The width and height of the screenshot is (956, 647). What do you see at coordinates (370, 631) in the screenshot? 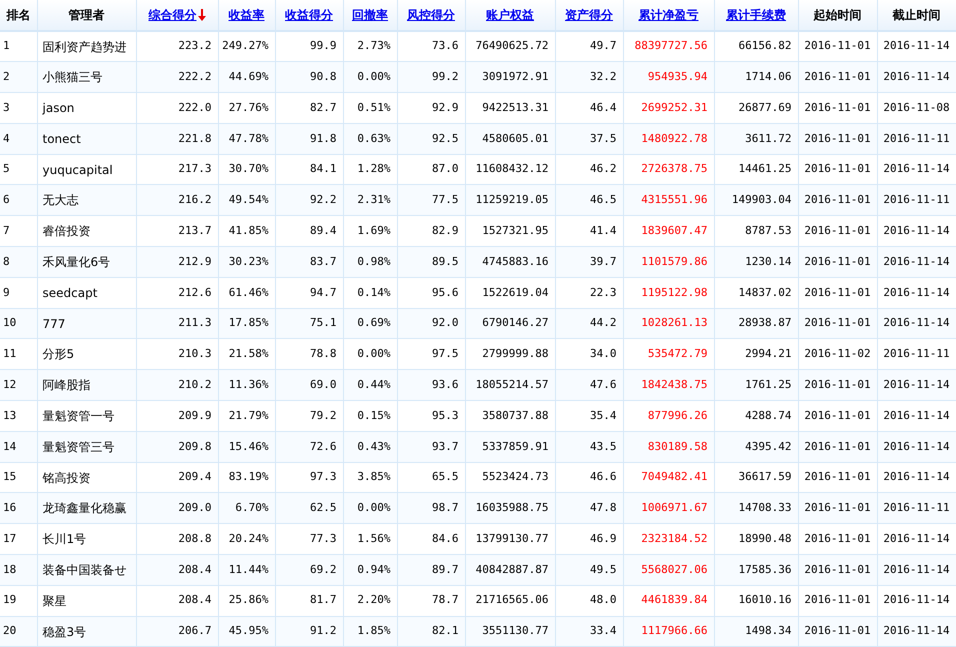
I see `table-cell: 1.85%` at bounding box center [370, 631].